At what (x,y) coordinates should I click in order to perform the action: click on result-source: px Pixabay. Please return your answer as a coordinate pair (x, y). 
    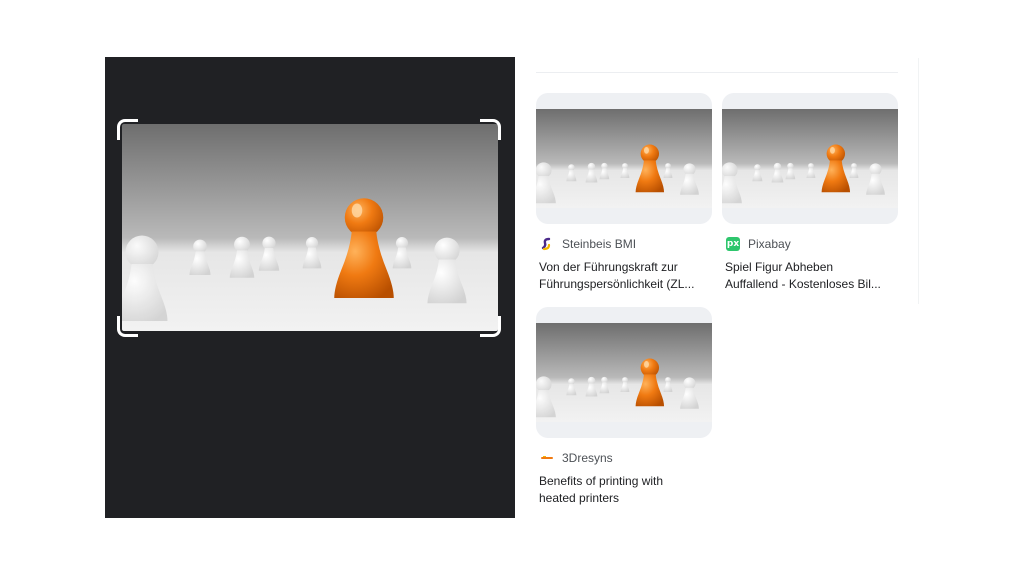
    Looking at the image, I should click on (810, 244).